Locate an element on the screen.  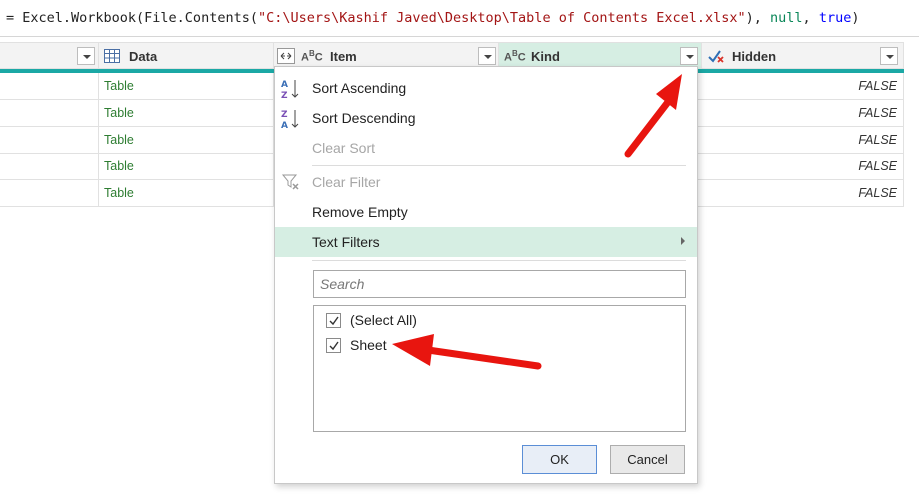
menu-label: Sort Descending is located at coordinates (364, 118).